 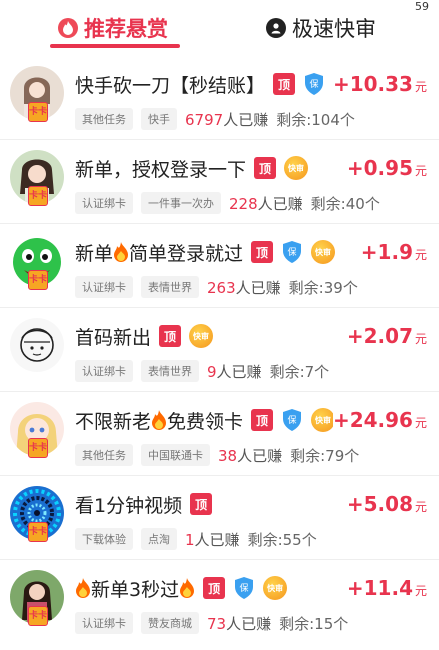 I want to click on task-tag: 赞友商城, so click(x=170, y=623).